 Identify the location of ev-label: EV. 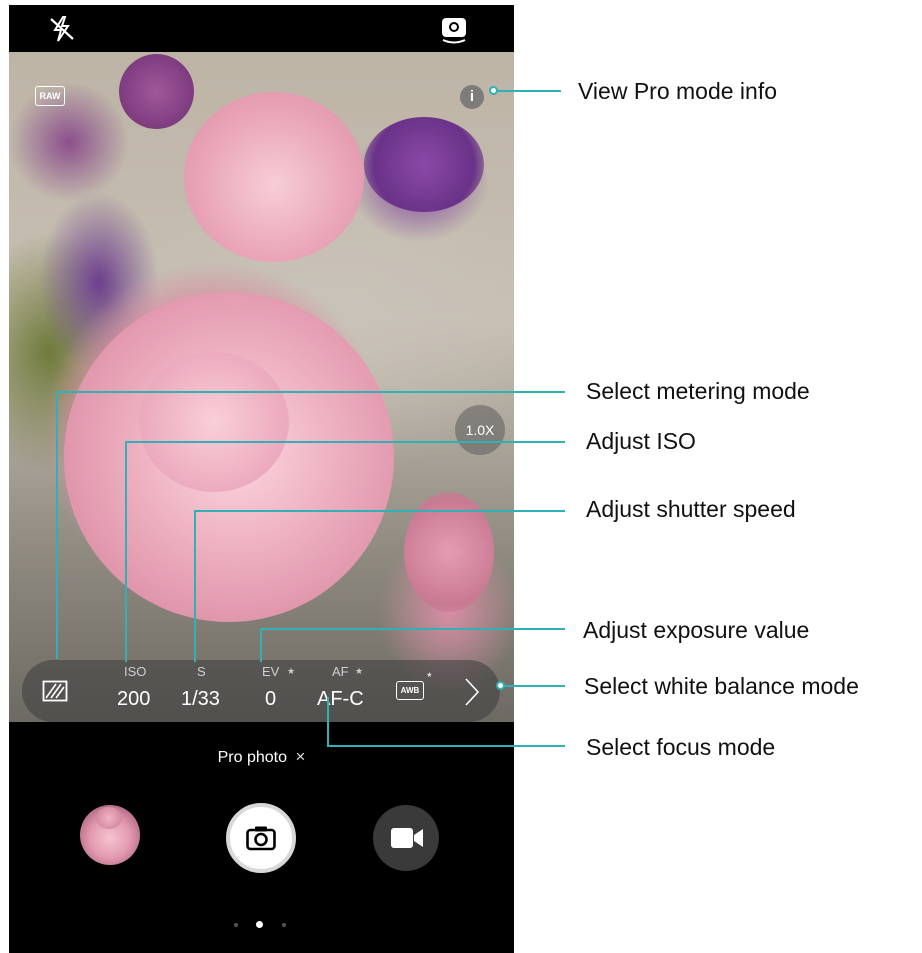
(271, 671).